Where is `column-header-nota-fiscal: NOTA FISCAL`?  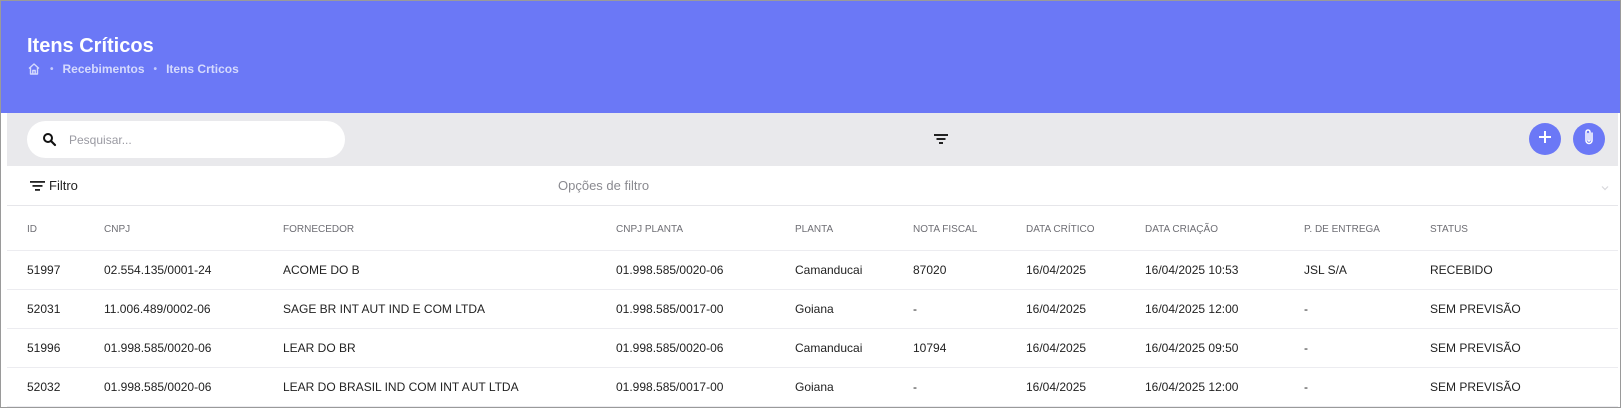 column-header-nota-fiscal: NOTA FISCAL is located at coordinates (969, 230).